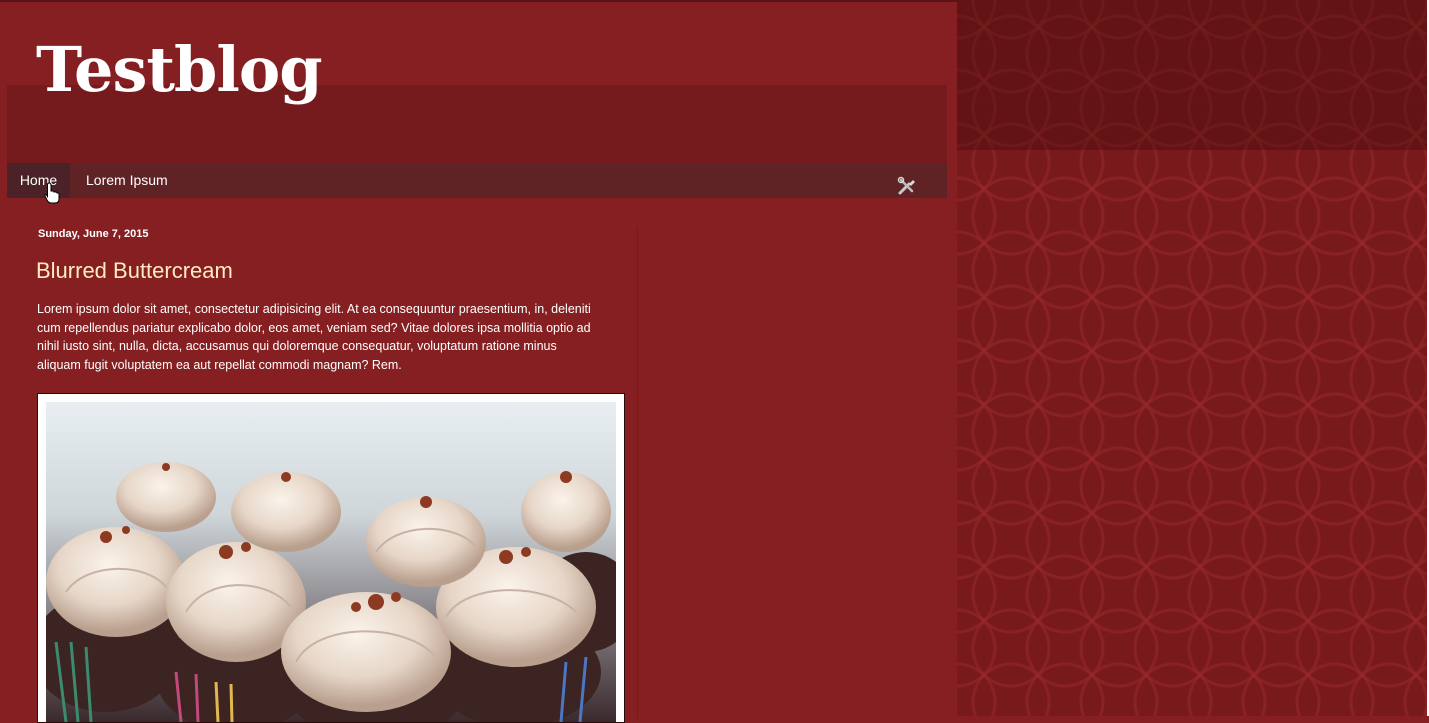 Image resolution: width=1429 pixels, height=723 pixels. Describe the element at coordinates (637, 472) in the screenshot. I see `column-divider` at that location.